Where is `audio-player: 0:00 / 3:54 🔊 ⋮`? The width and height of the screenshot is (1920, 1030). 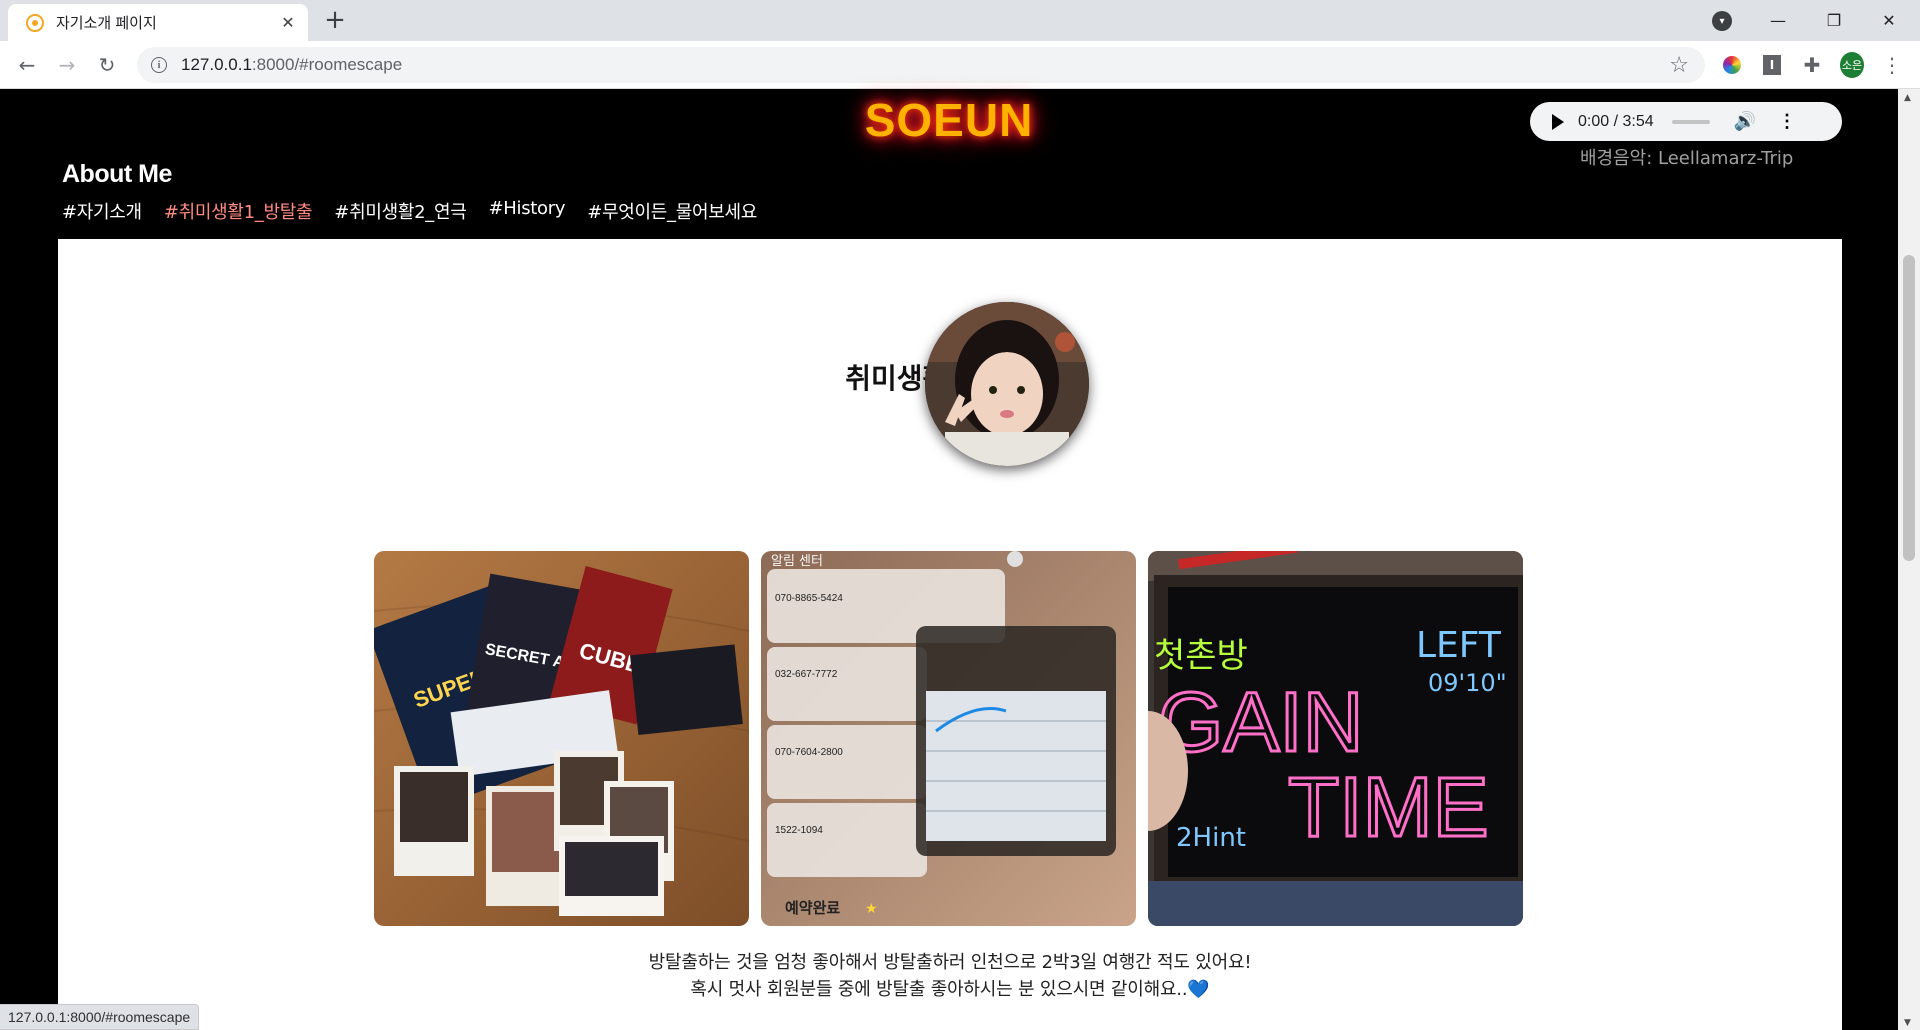
audio-player: 0:00 / 3:54 🔊 ⋮ is located at coordinates (1686, 121).